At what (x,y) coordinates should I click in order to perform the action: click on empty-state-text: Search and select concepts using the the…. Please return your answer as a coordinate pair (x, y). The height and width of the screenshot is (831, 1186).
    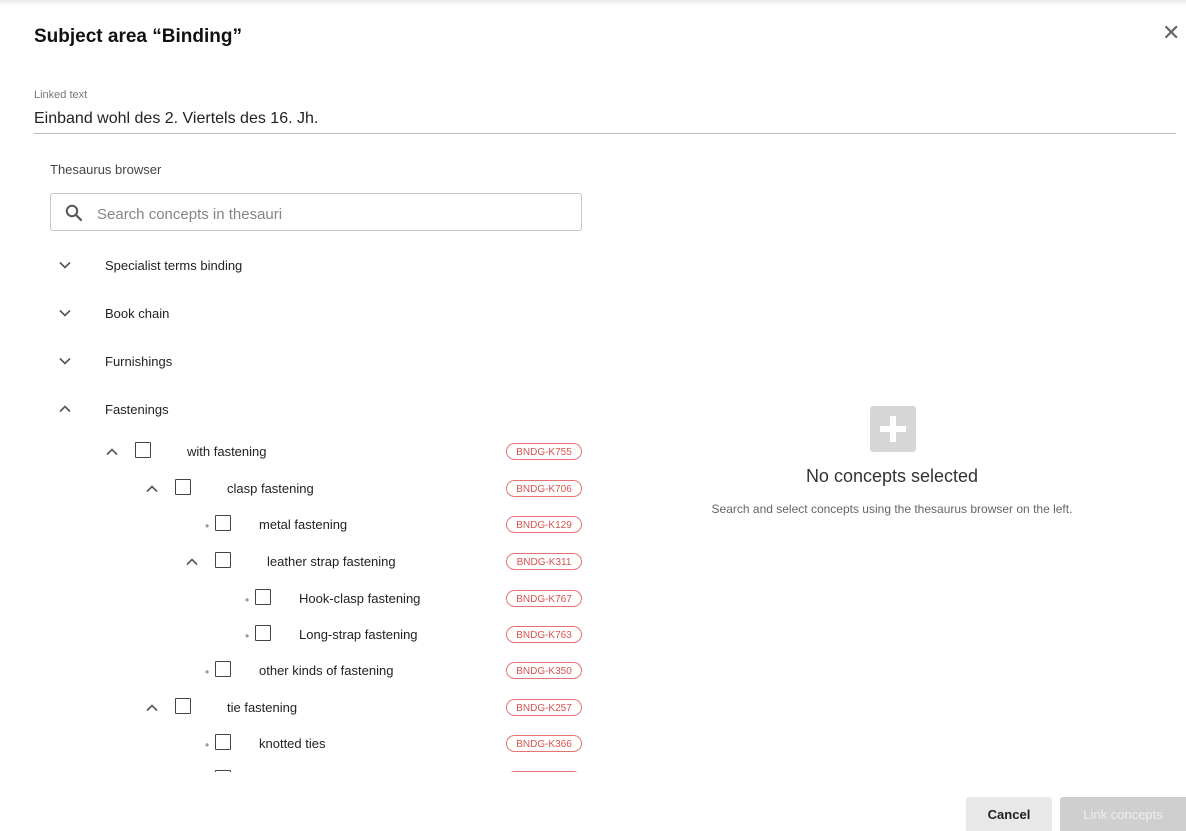
    Looking at the image, I should click on (892, 509).